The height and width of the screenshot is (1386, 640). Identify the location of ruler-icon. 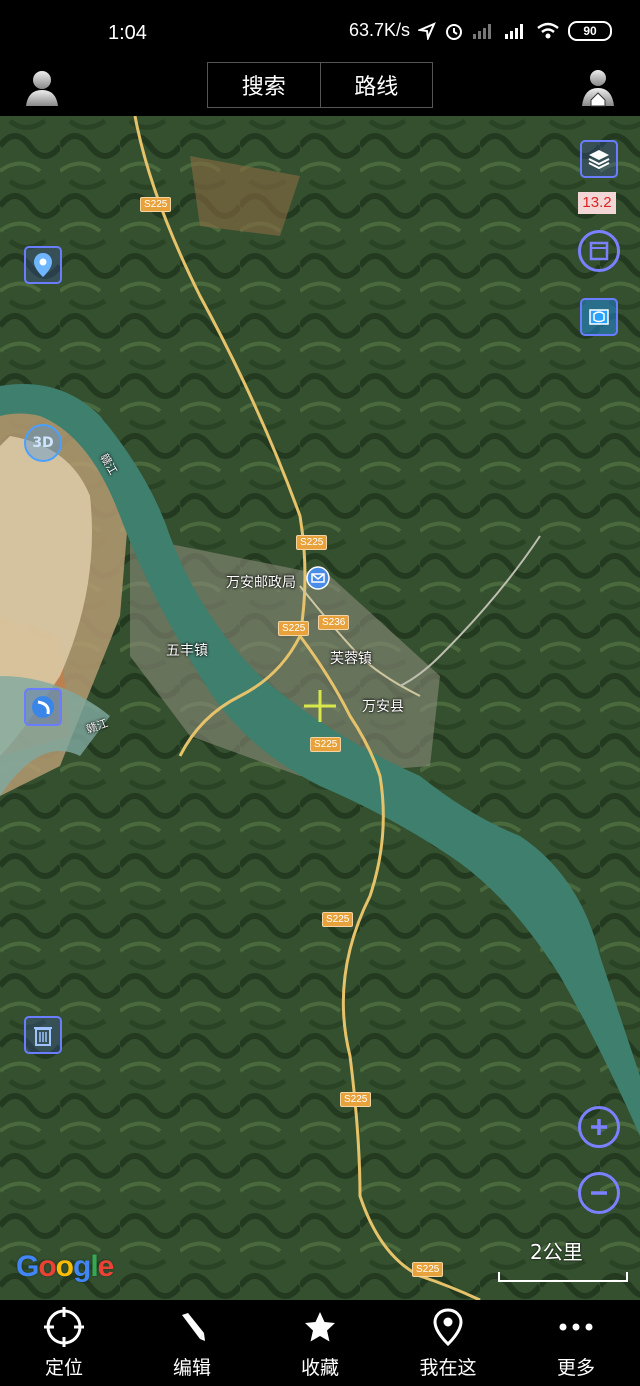
(599, 317).